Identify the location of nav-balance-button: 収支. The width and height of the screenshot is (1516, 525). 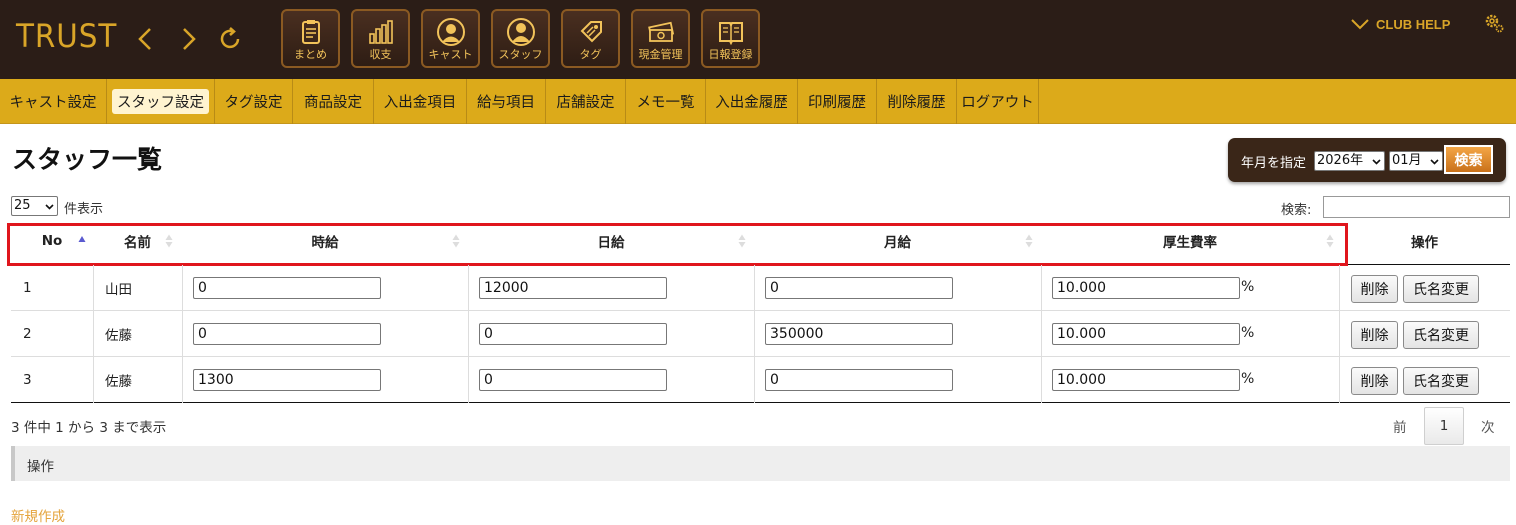
(380, 38).